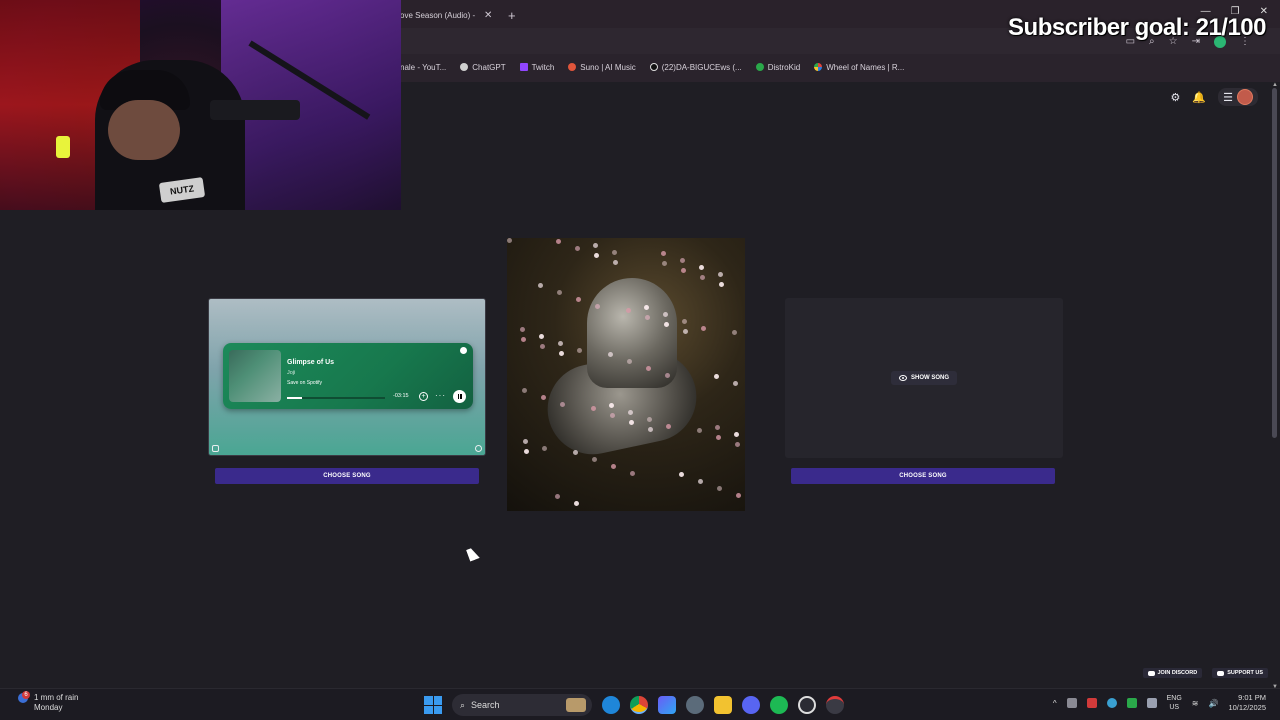 The width and height of the screenshot is (1280, 720). What do you see at coordinates (723, 705) in the screenshot?
I see `file-explorer-icon` at bounding box center [723, 705].